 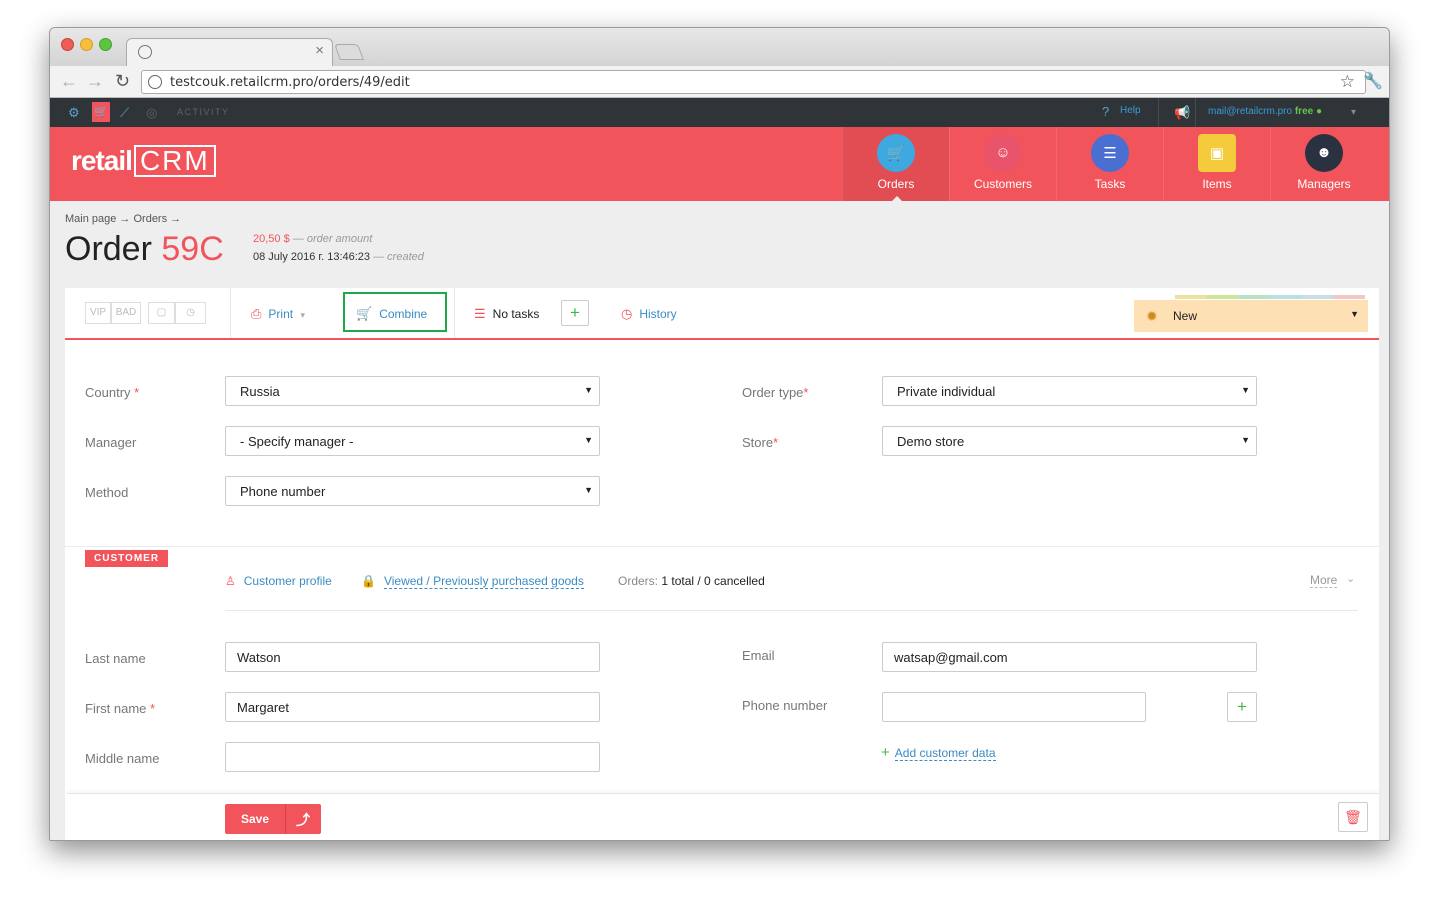 I want to click on last-name-input: Watson, so click(x=412, y=657).